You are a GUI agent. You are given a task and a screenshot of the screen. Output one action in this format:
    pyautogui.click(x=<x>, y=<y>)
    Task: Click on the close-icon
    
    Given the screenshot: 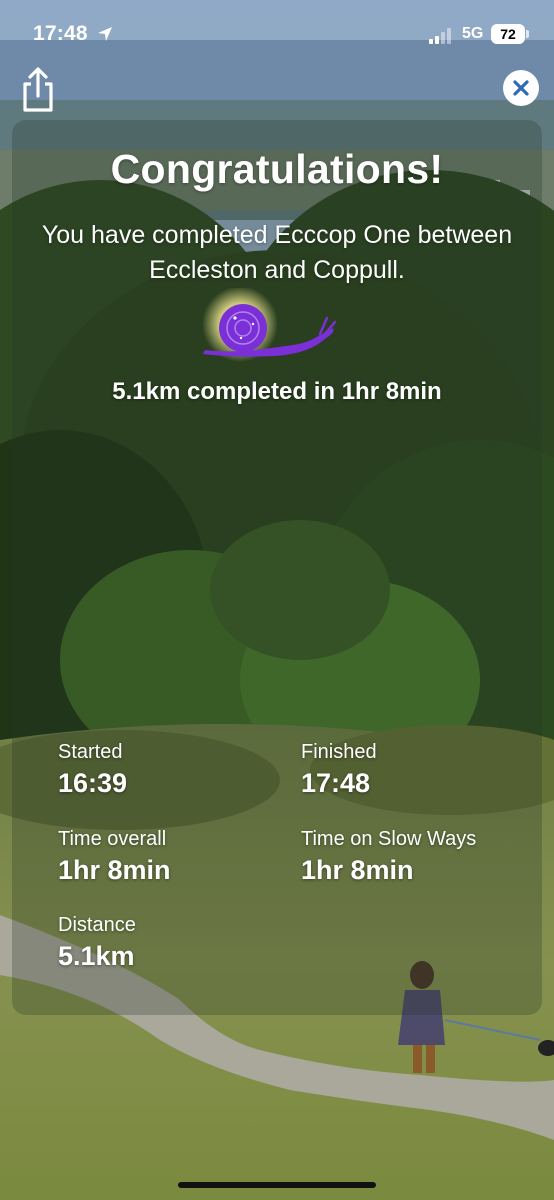 What is the action you would take?
    pyautogui.click(x=521, y=88)
    